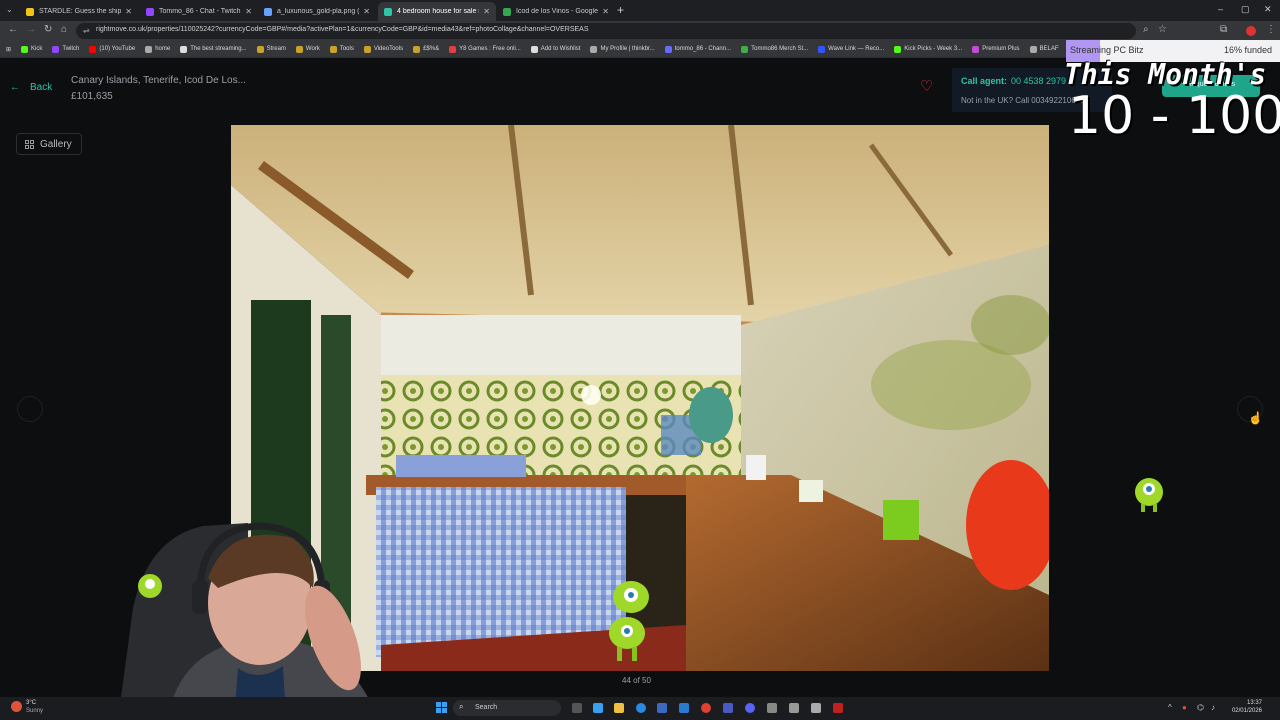 The height and width of the screenshot is (720, 1280). What do you see at coordinates (9, 9) in the screenshot?
I see `tab-search-icon: ⌄` at bounding box center [9, 9].